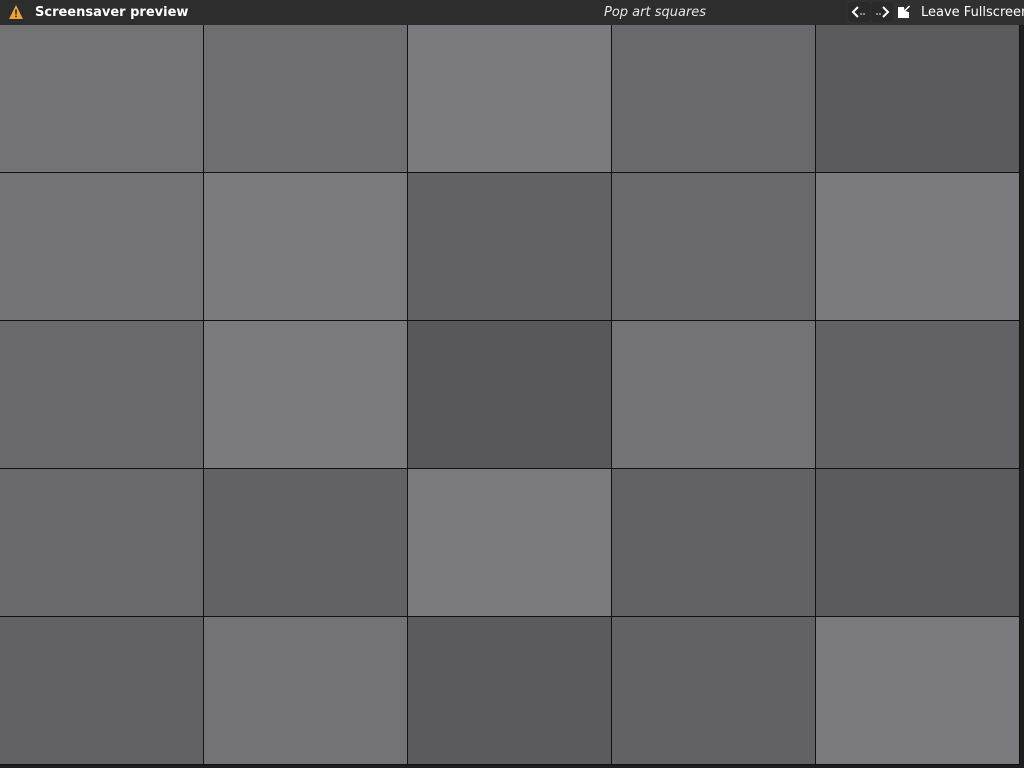 This screenshot has width=1024, height=768. Describe the element at coordinates (904, 12) in the screenshot. I see `leave-fullscreen-icon` at that location.